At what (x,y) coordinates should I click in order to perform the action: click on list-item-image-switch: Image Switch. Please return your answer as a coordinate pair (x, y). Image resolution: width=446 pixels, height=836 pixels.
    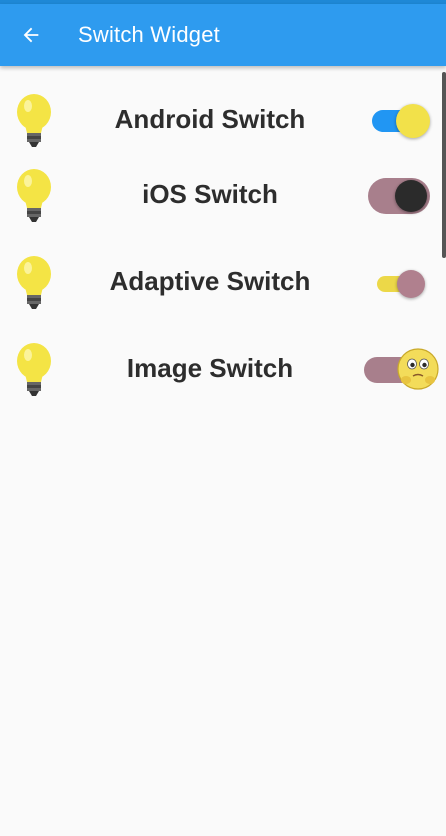
    Looking at the image, I should click on (223, 370).